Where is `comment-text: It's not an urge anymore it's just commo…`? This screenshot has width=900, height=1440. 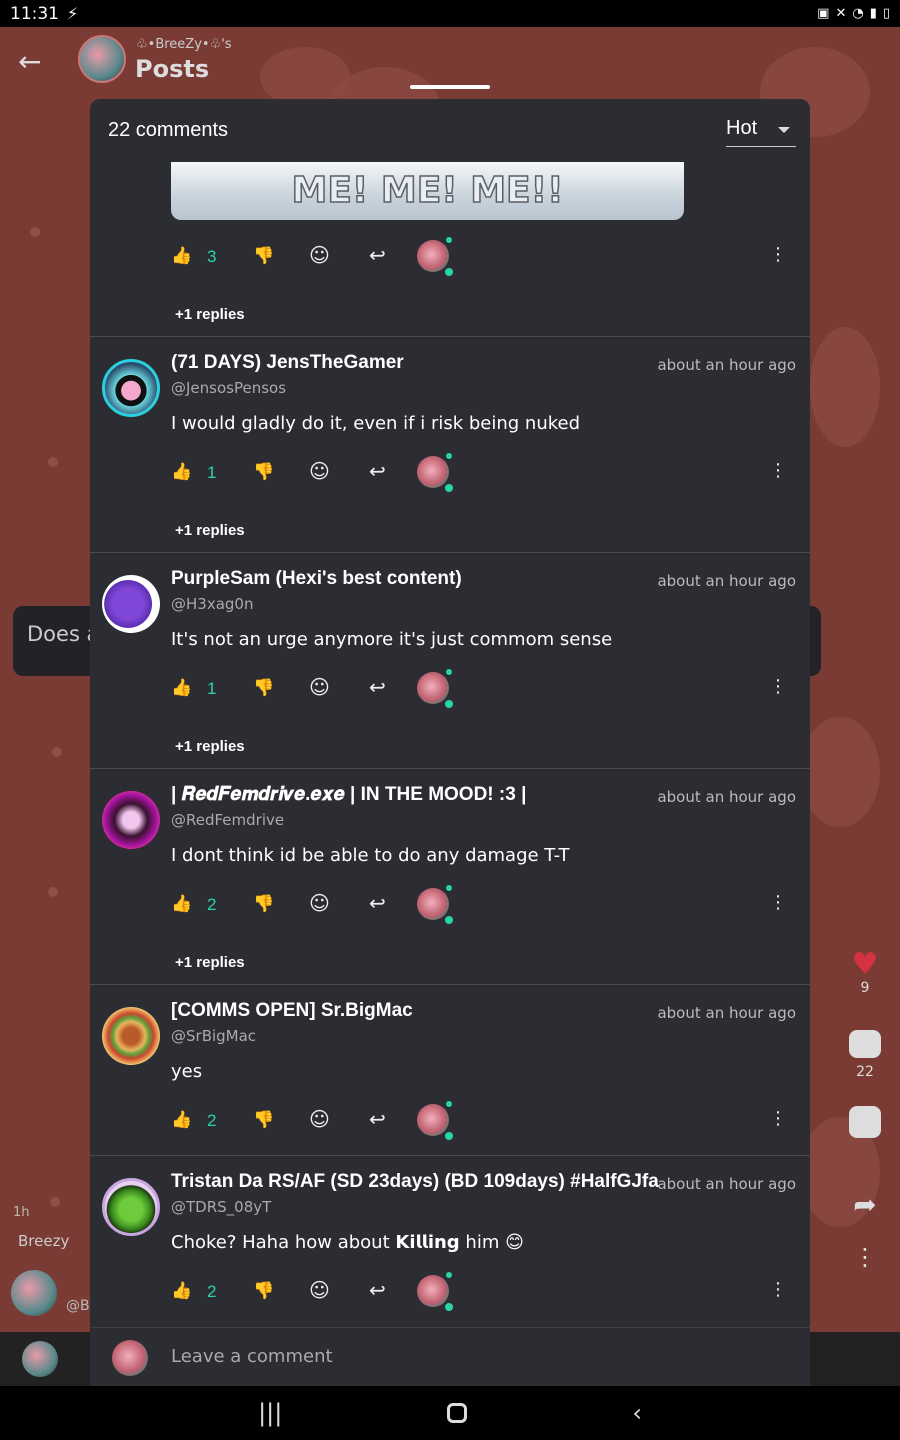
comment-text: It's not an urge anymore it's just commo… is located at coordinates (392, 639).